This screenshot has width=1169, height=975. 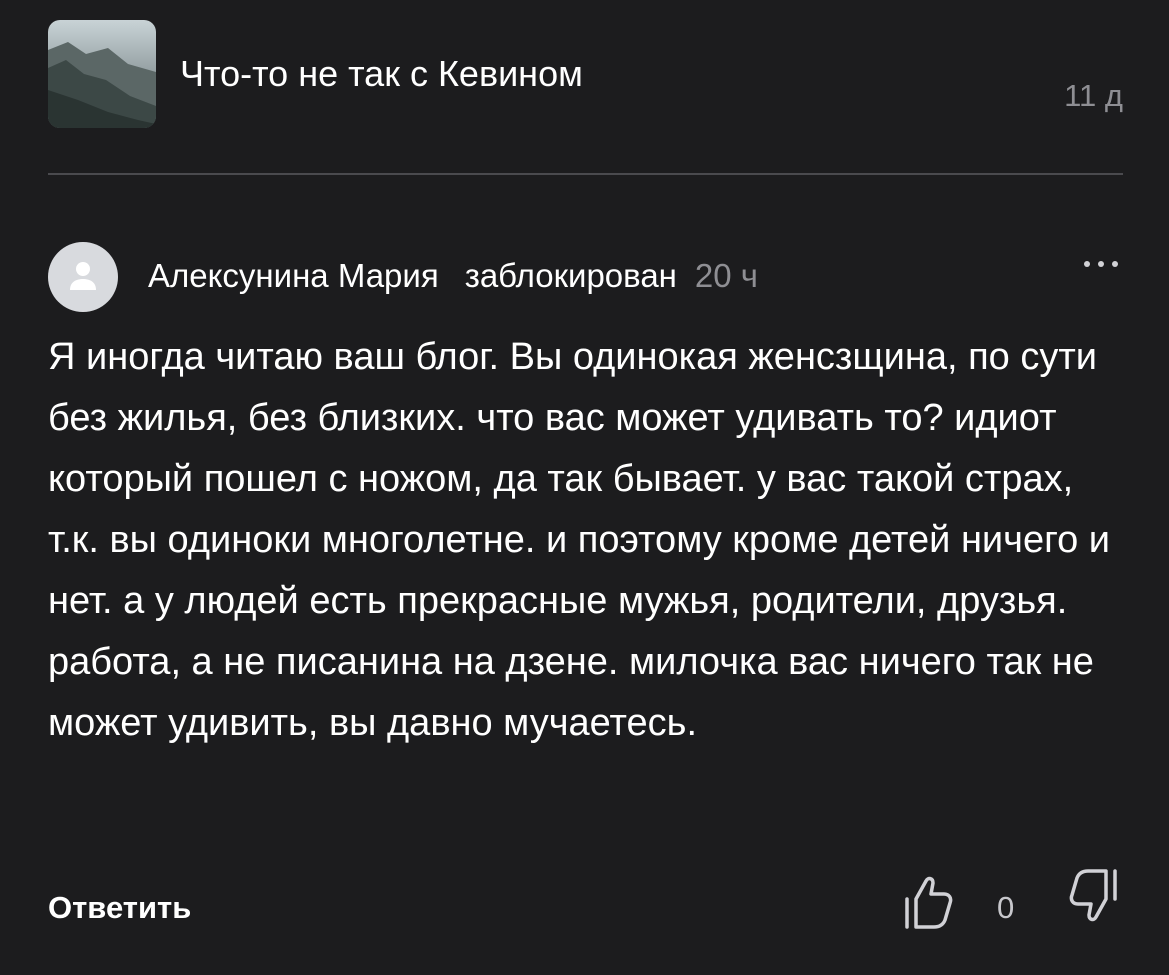 I want to click on reply-button: Ответить, so click(x=119, y=908).